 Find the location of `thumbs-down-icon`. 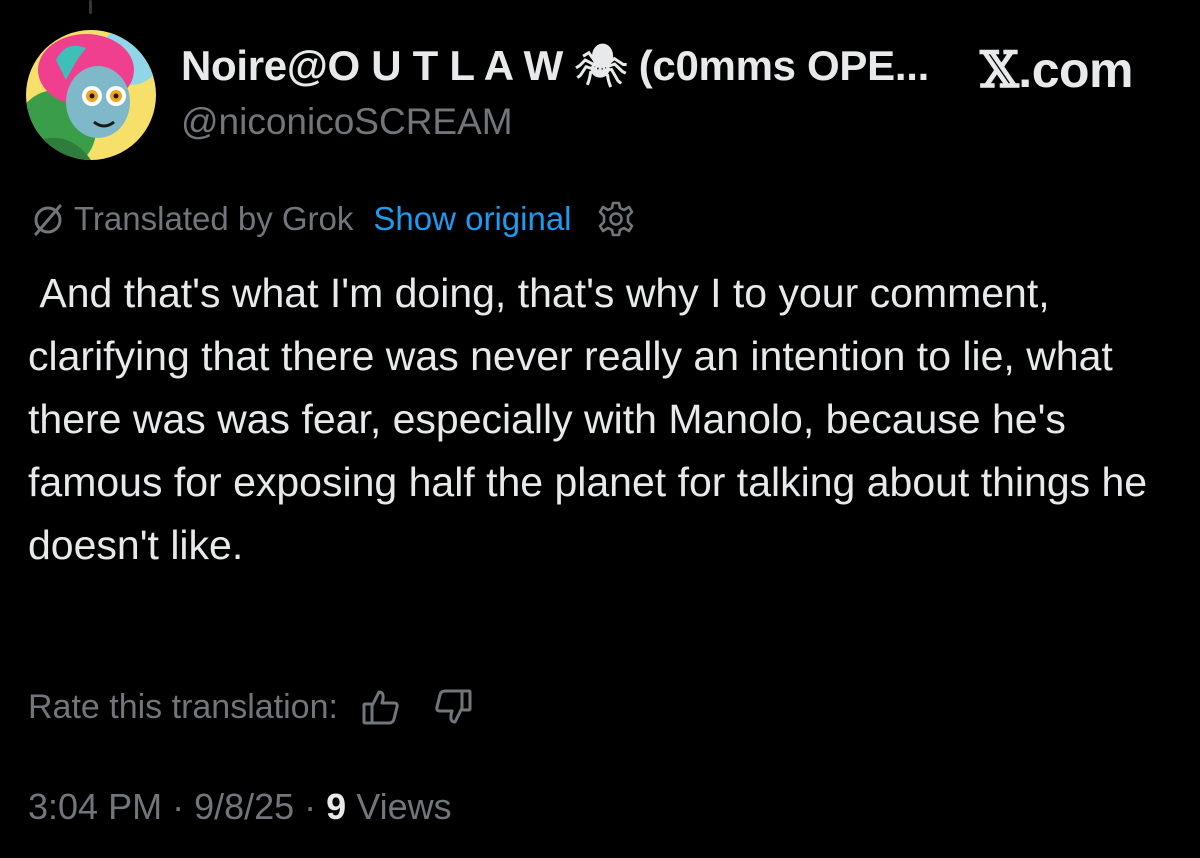

thumbs-down-icon is located at coordinates (453, 707).